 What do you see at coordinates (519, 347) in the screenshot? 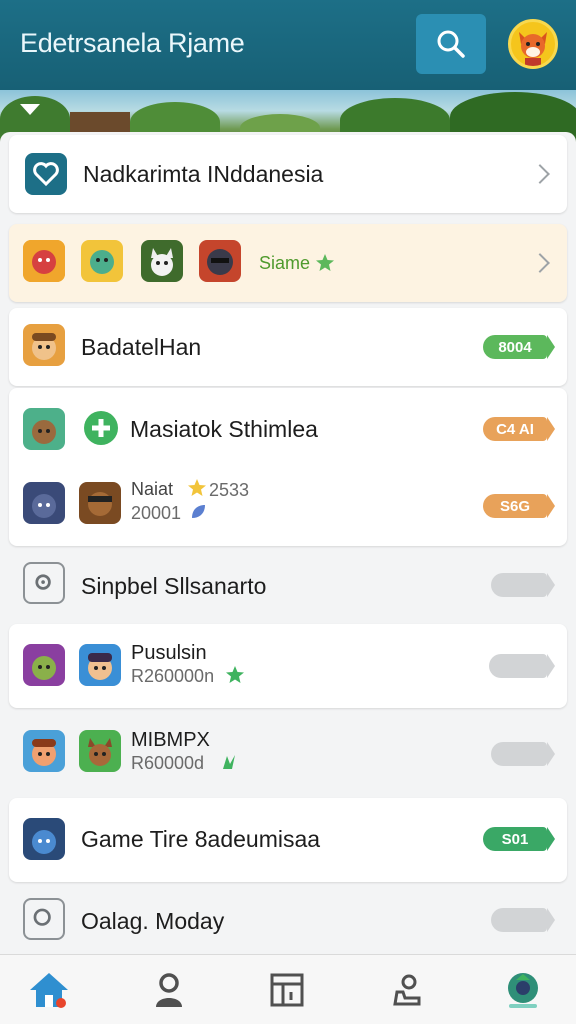
I see `status-badge: 8004` at bounding box center [519, 347].